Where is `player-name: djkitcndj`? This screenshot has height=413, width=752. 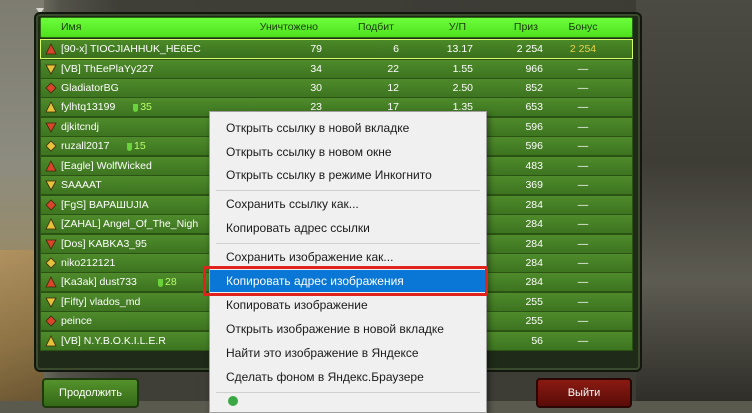
player-name: djkitcndj is located at coordinates (80, 126).